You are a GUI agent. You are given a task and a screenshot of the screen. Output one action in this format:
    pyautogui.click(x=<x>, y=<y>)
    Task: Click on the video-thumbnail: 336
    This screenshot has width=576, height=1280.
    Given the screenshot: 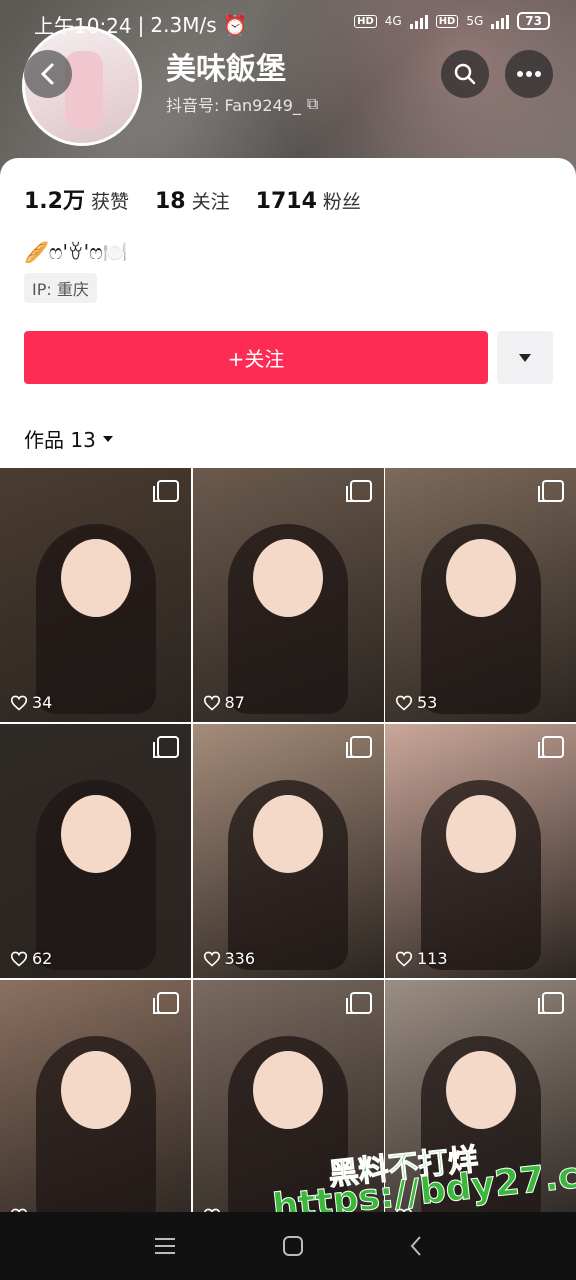 What is the action you would take?
    pyautogui.click(x=288, y=851)
    